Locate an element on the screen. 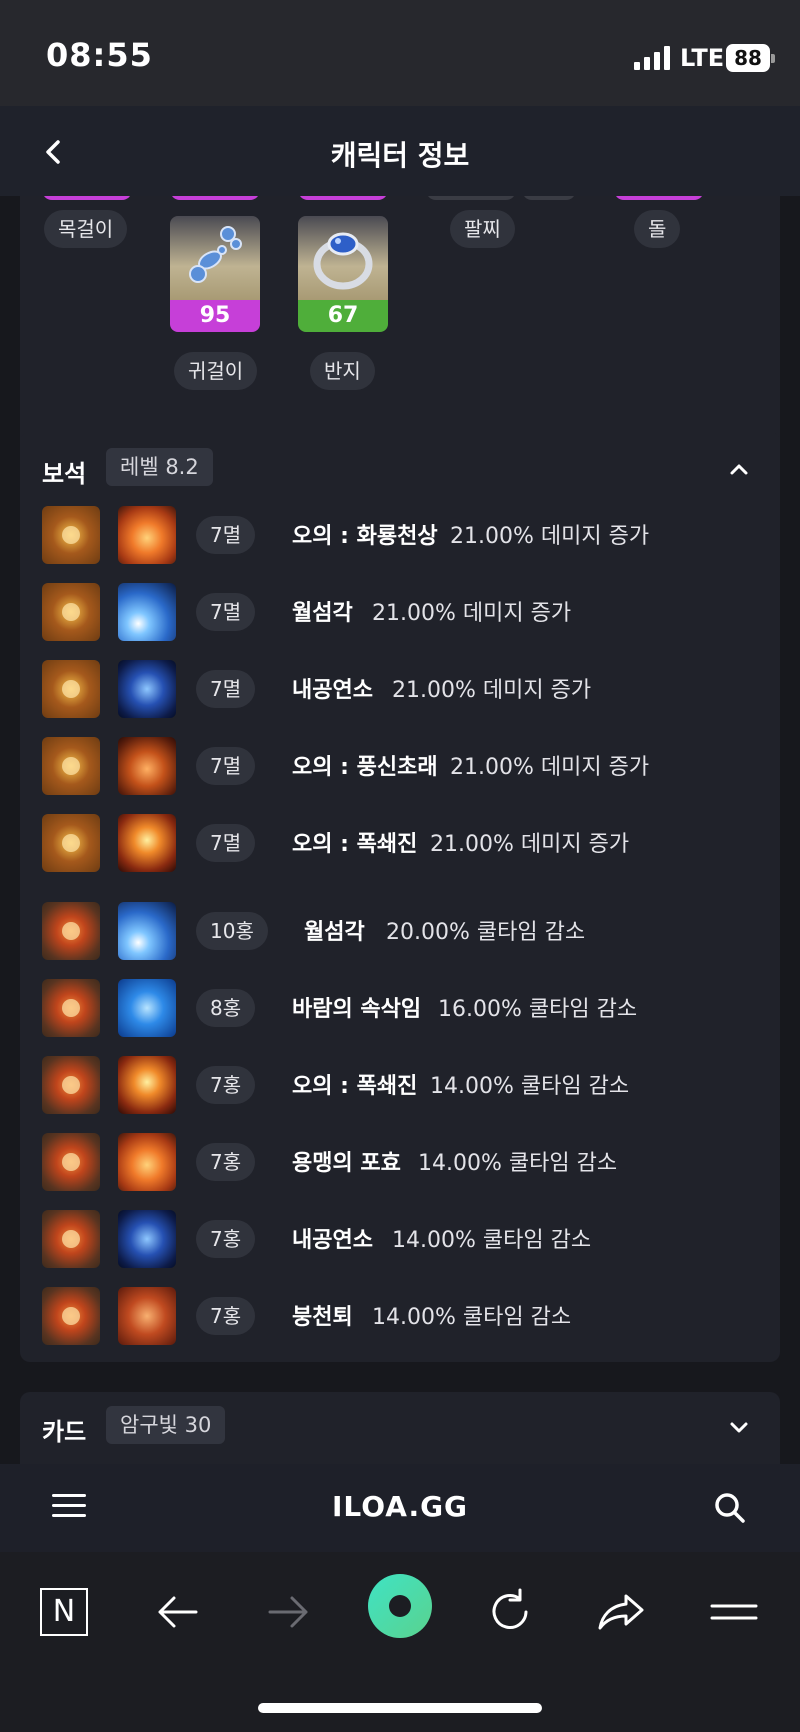  expand-button is located at coordinates (739, 1427).